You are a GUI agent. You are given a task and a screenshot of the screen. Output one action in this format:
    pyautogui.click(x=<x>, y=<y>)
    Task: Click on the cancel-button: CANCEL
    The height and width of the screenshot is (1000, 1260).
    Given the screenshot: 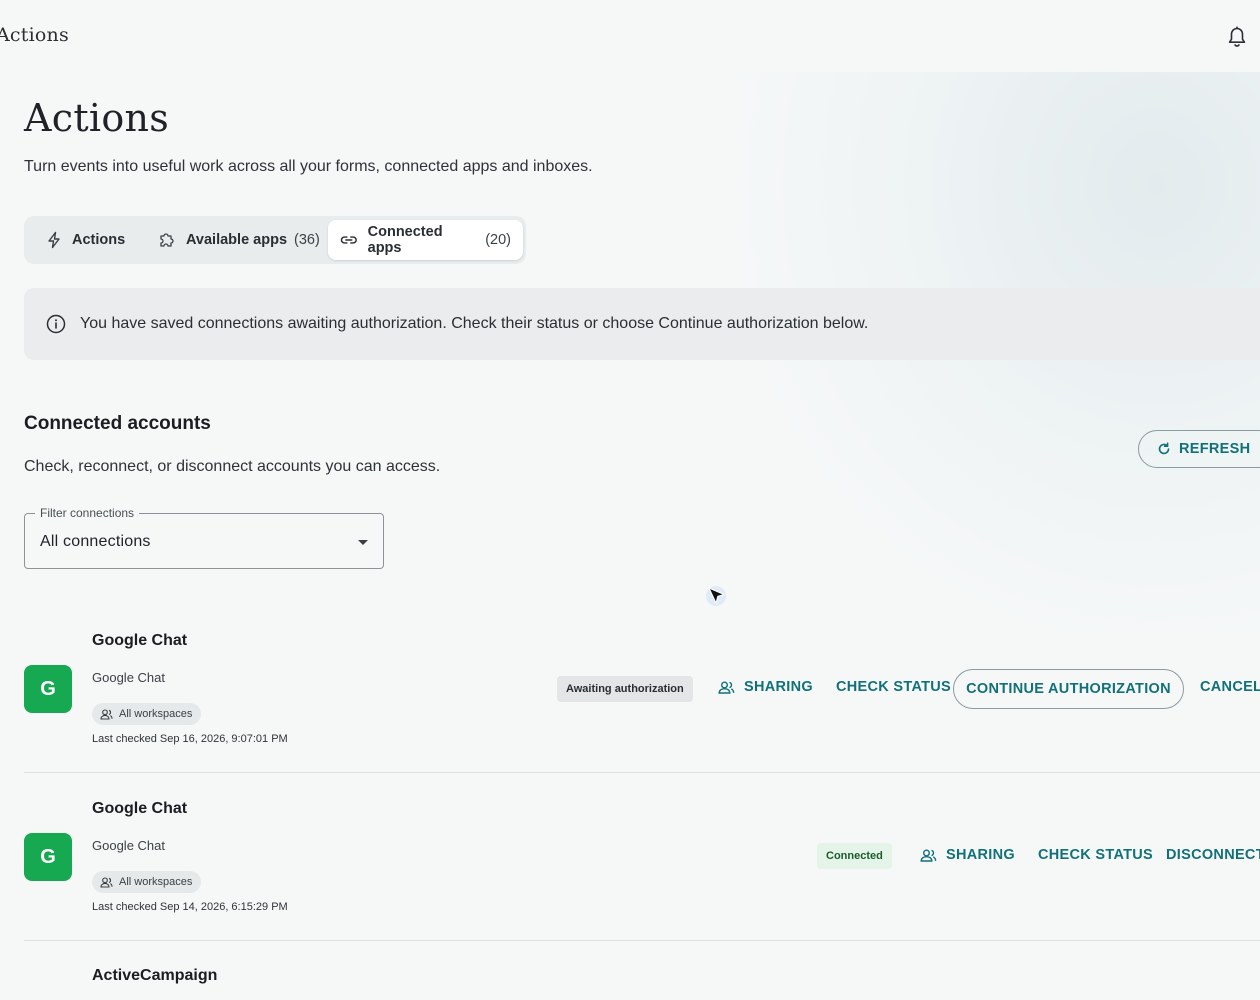 What is the action you would take?
    pyautogui.click(x=1230, y=687)
    